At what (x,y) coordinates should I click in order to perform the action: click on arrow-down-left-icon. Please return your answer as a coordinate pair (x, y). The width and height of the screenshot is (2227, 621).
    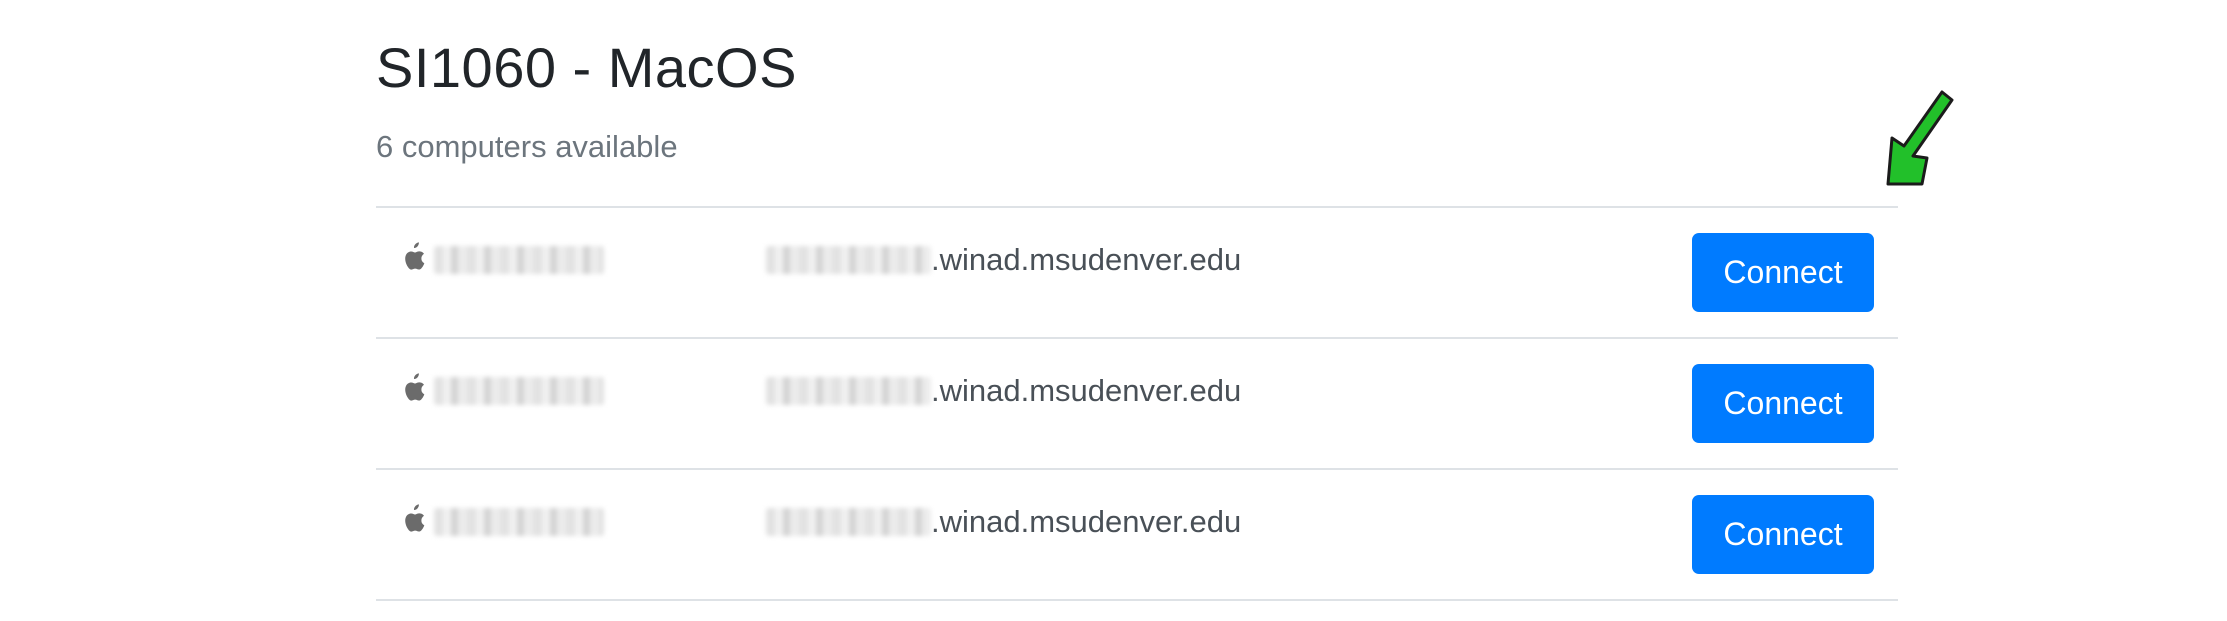
    Looking at the image, I should click on (1920, 138).